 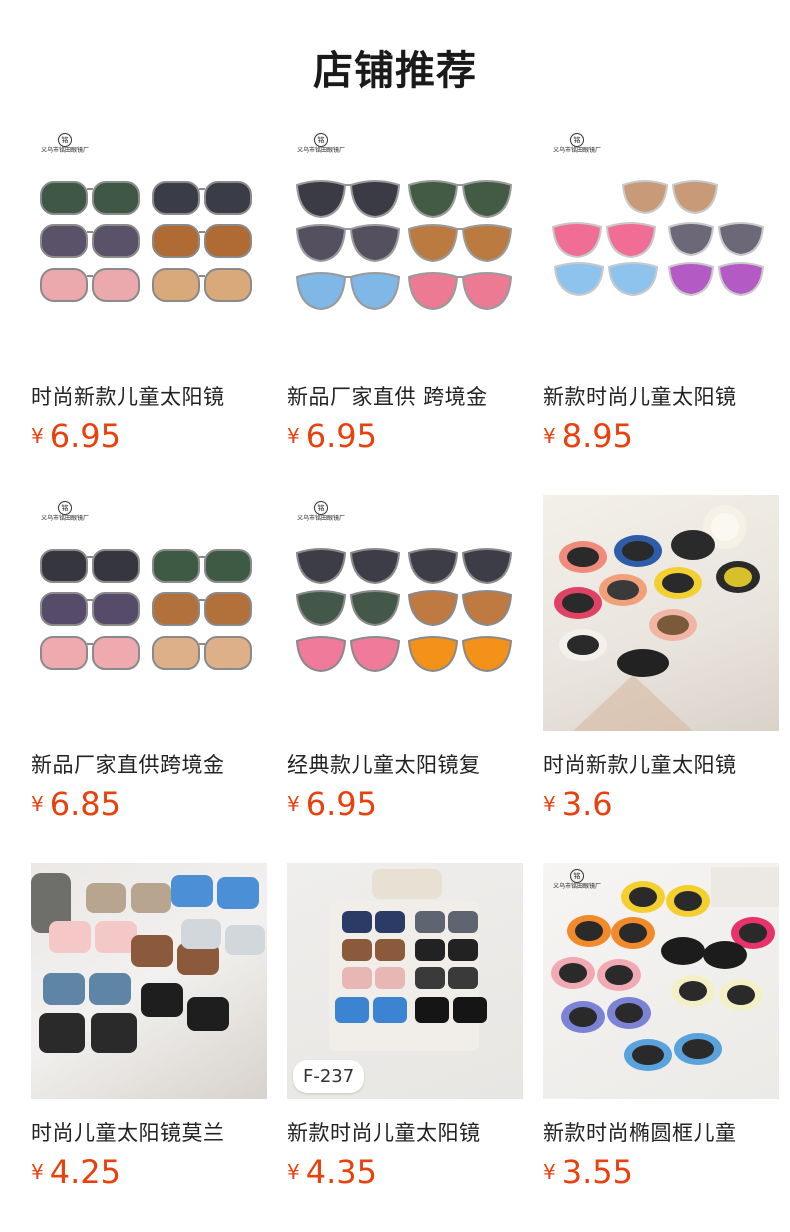 What do you see at coordinates (405, 981) in the screenshot?
I see `product-image: F-237` at bounding box center [405, 981].